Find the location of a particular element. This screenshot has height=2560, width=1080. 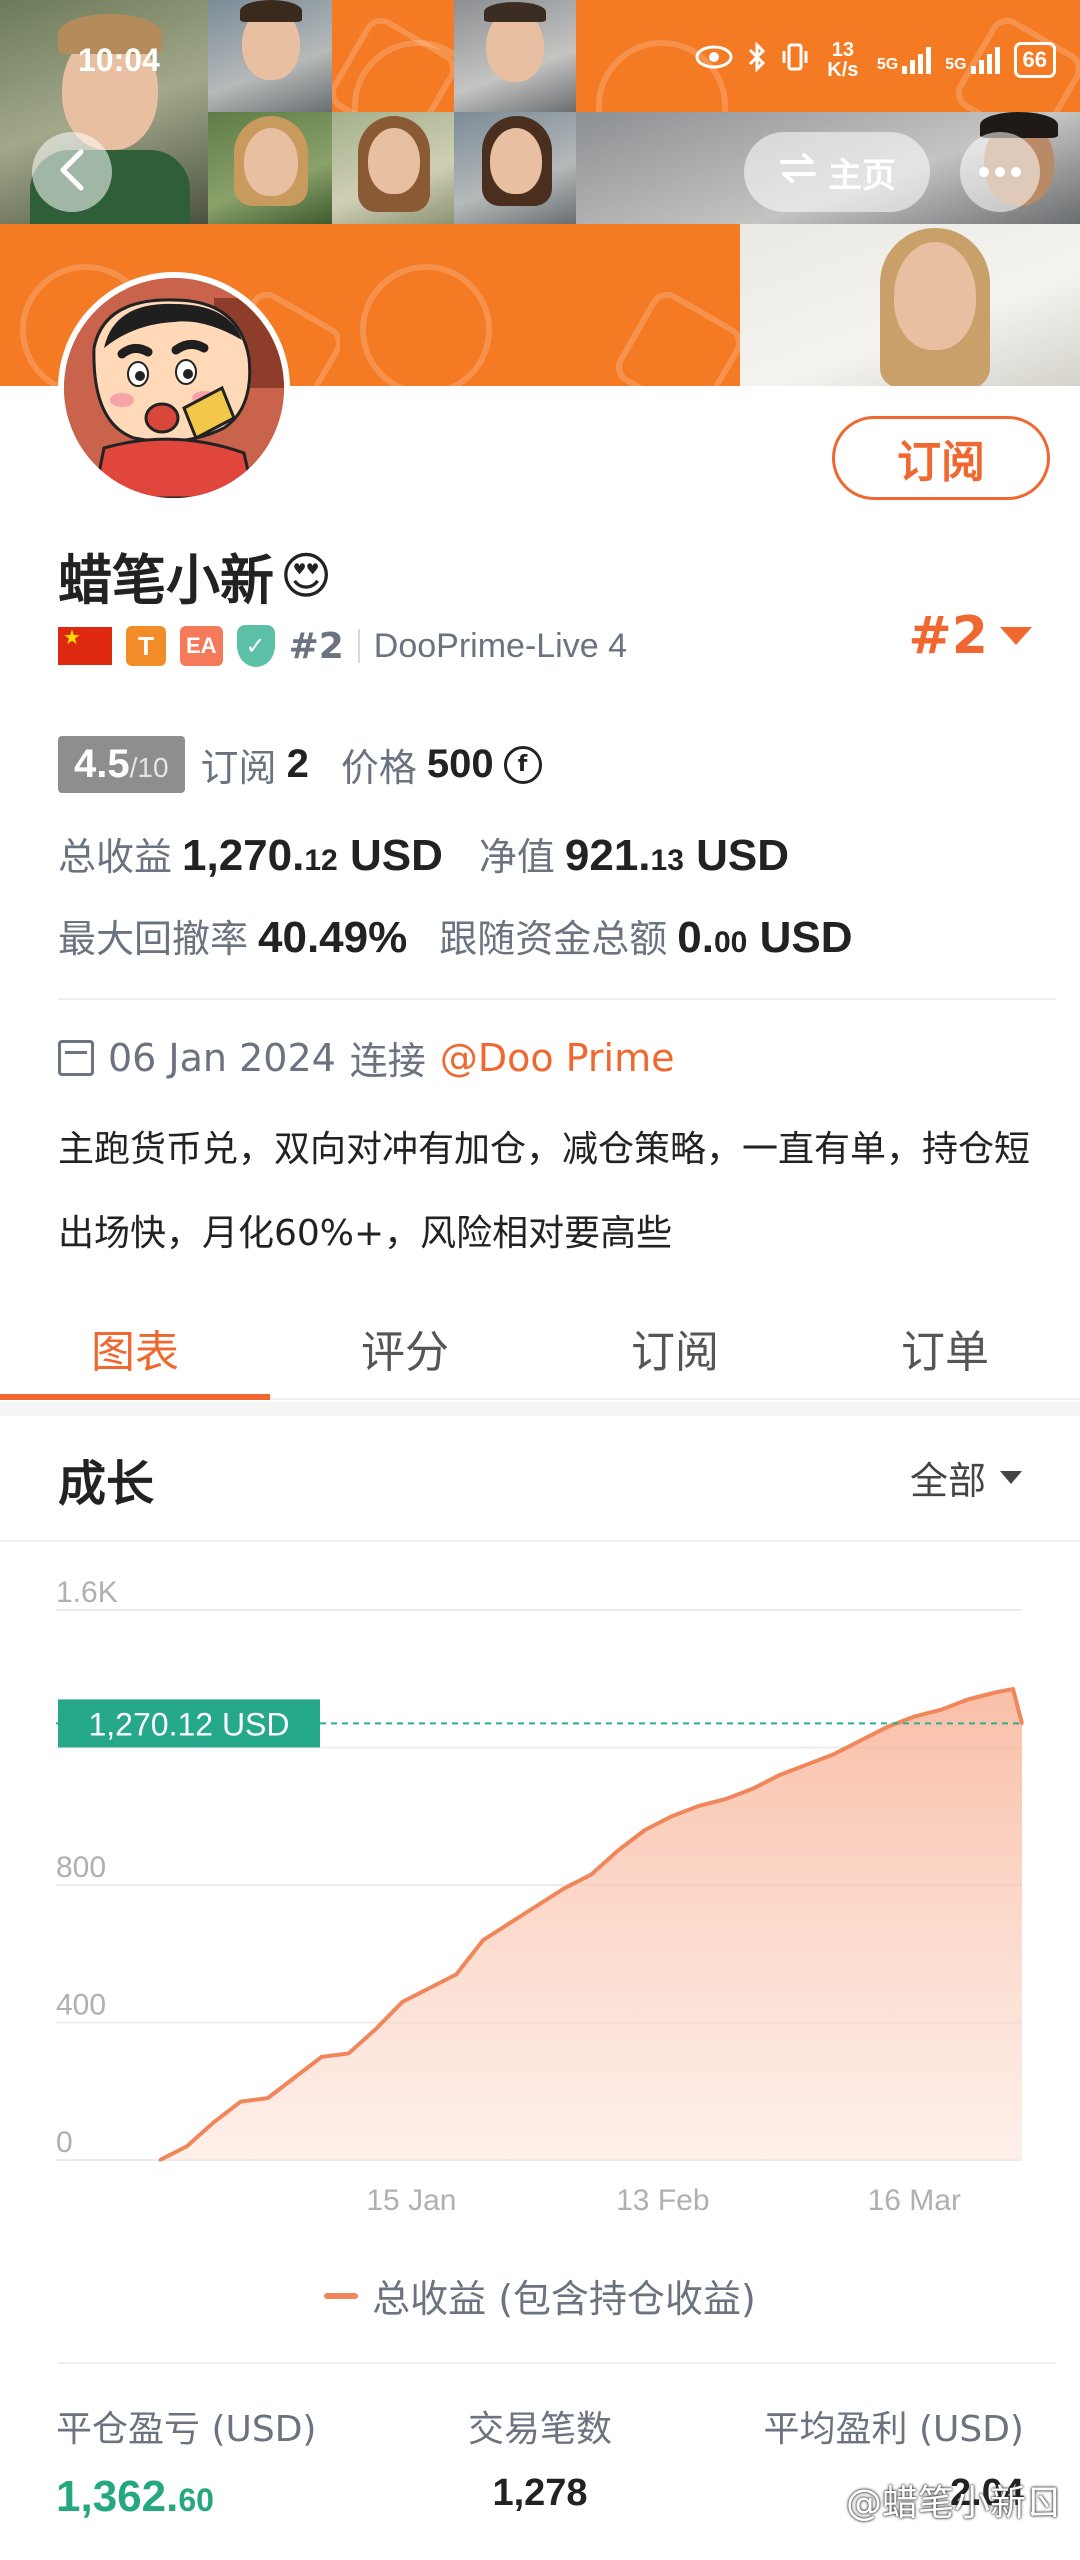

net-speed: 13 K/s is located at coordinates (843, 60).